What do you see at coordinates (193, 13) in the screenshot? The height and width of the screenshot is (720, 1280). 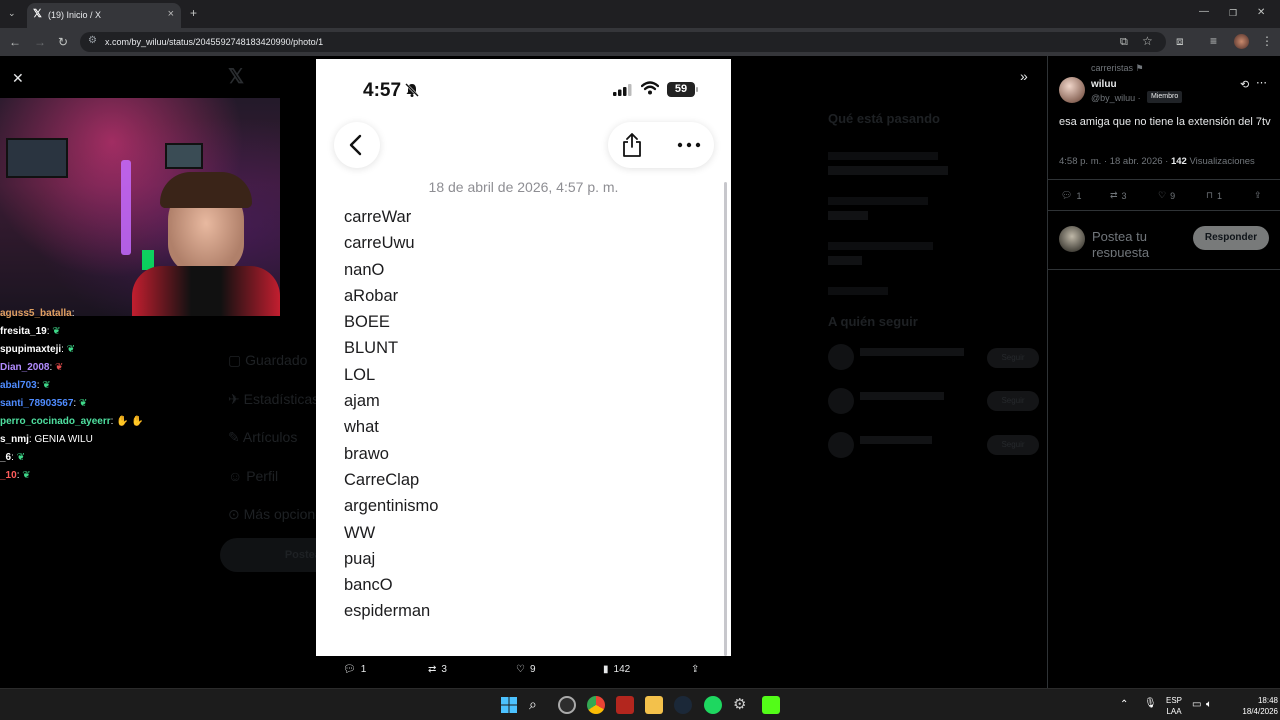 I see `new-tab-icon: +` at bounding box center [193, 13].